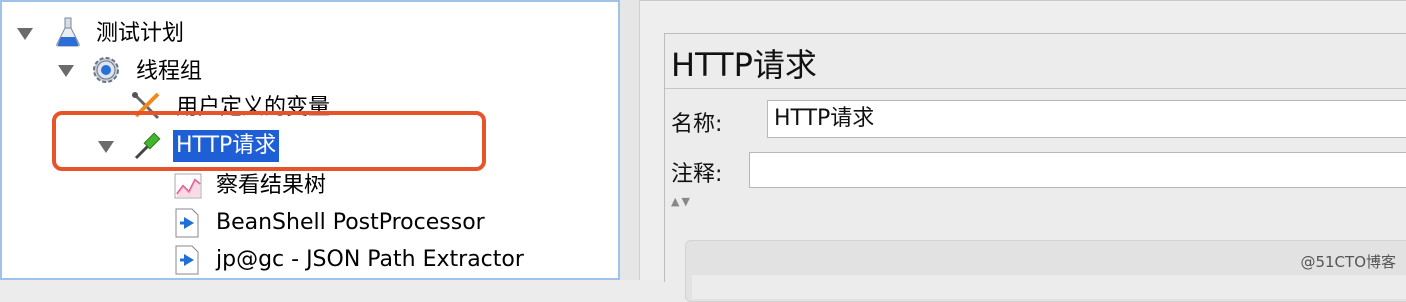 This screenshot has width=1406, height=302. What do you see at coordinates (681, 201) in the screenshot?
I see `collapse-arrows-icon: ▲▼` at bounding box center [681, 201].